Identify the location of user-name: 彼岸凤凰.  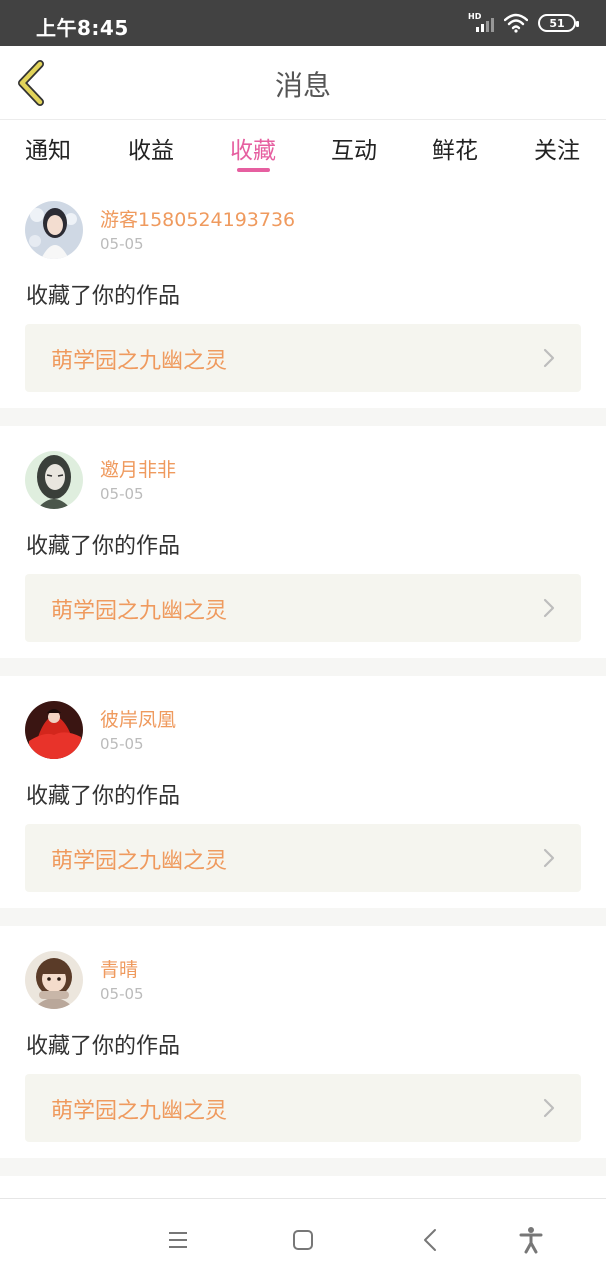
(138, 718).